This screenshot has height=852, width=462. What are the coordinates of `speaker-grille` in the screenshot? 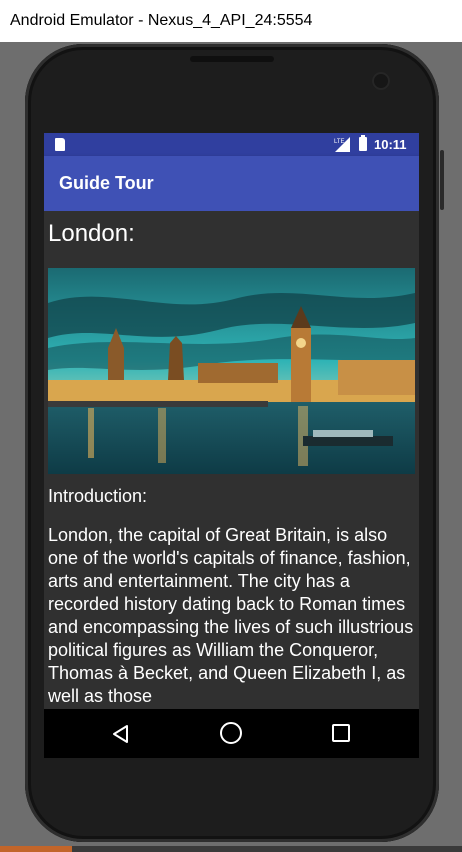 It's located at (232, 59).